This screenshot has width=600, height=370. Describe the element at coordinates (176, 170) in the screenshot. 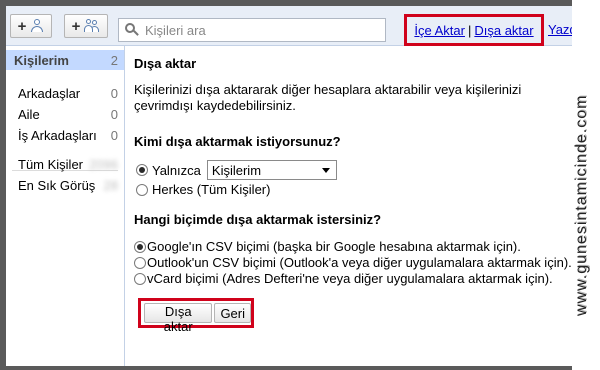

I see `only-label: Yalnızca` at that location.